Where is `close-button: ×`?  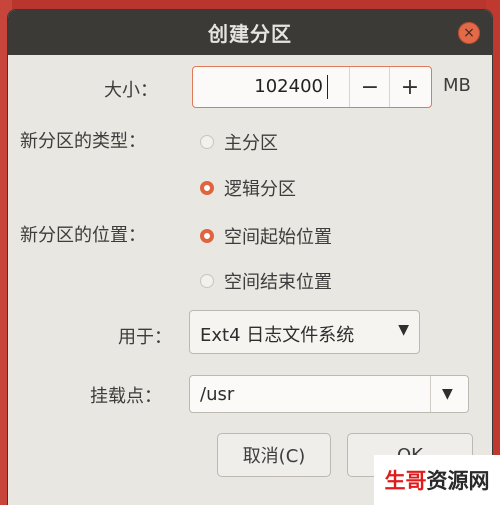 close-button: × is located at coordinates (469, 33).